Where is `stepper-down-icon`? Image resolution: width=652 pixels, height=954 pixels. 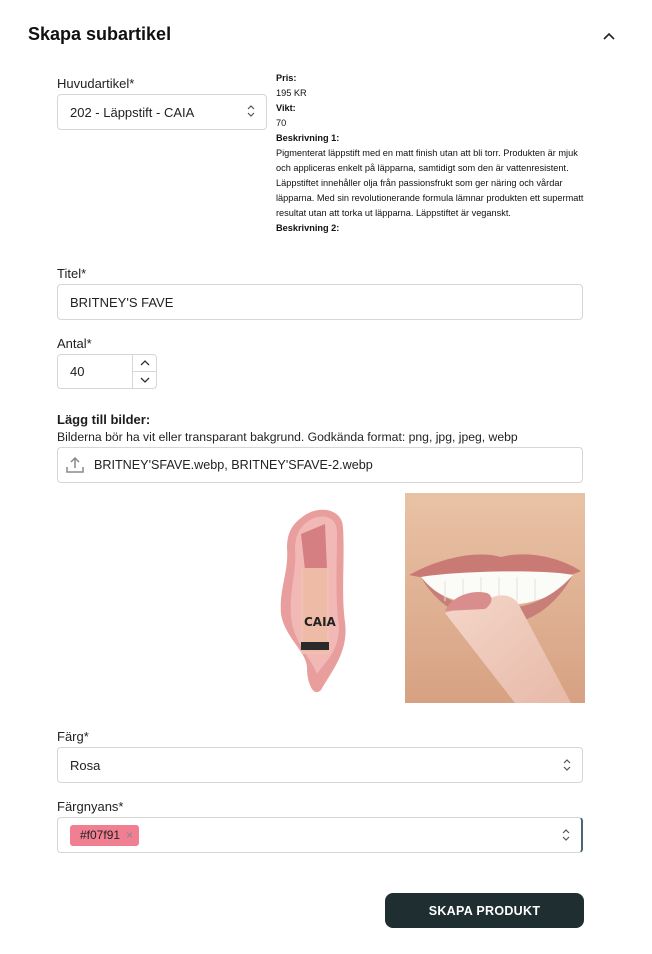 stepper-down-icon is located at coordinates (144, 380).